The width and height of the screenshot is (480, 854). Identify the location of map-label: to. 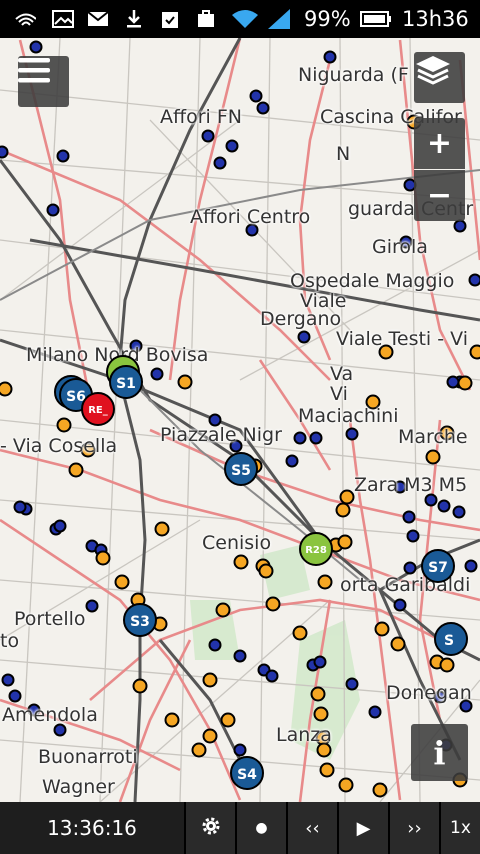
(10, 641).